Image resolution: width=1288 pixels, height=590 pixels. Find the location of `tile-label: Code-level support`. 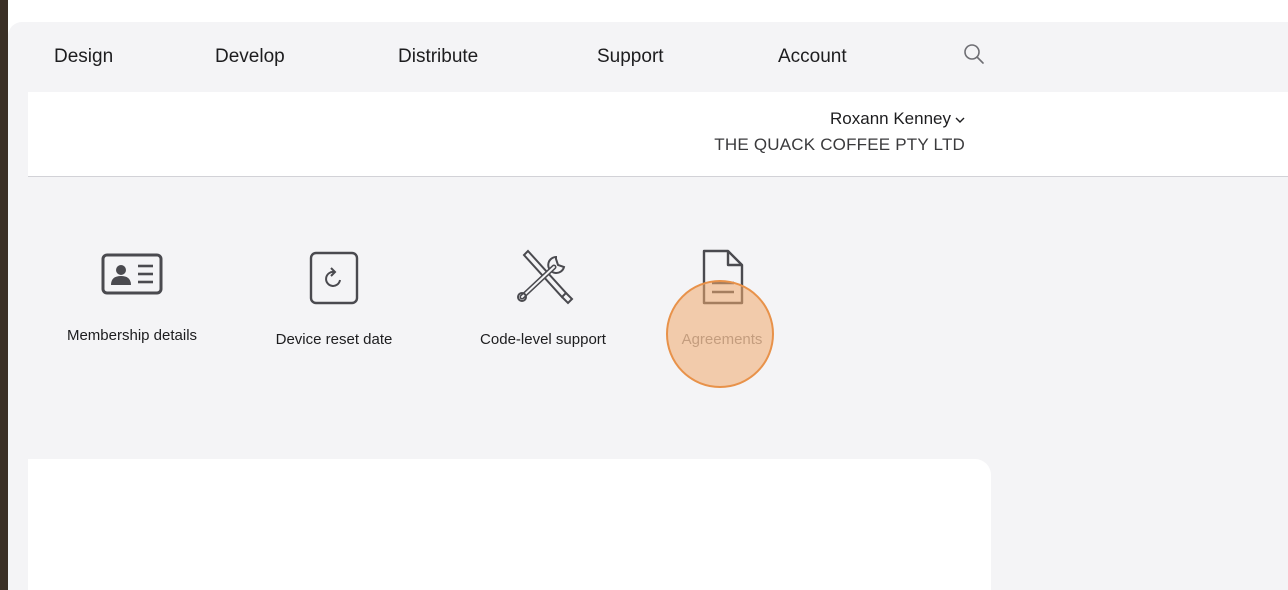

tile-label: Code-level support is located at coordinates (543, 339).